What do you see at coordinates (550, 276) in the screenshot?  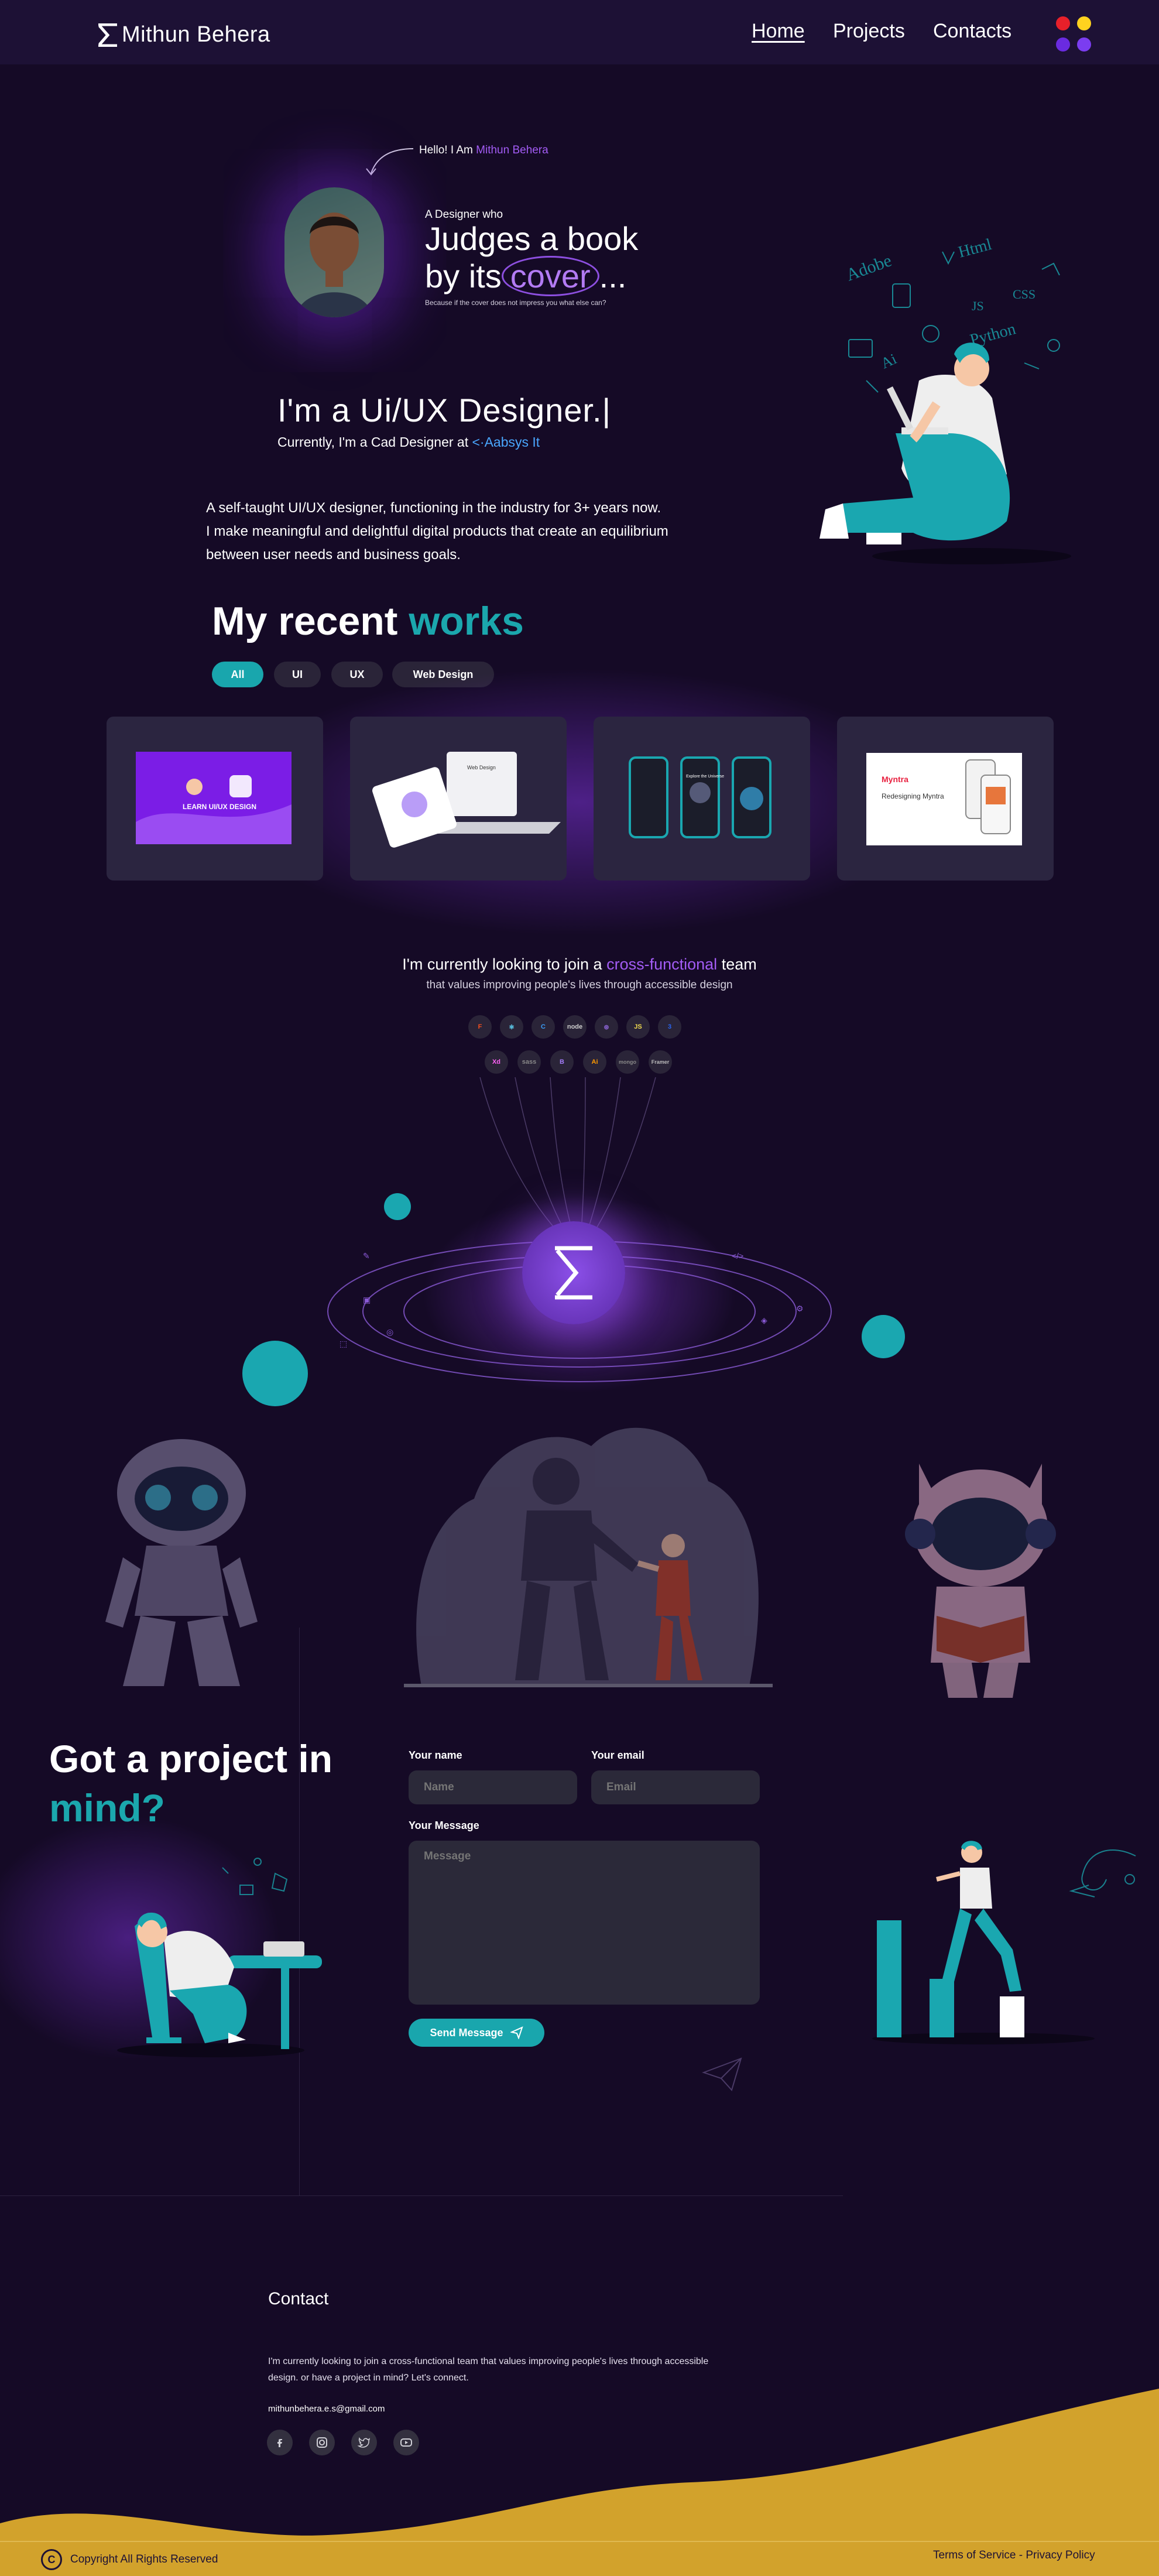 I see `headline-cover: cover` at bounding box center [550, 276].